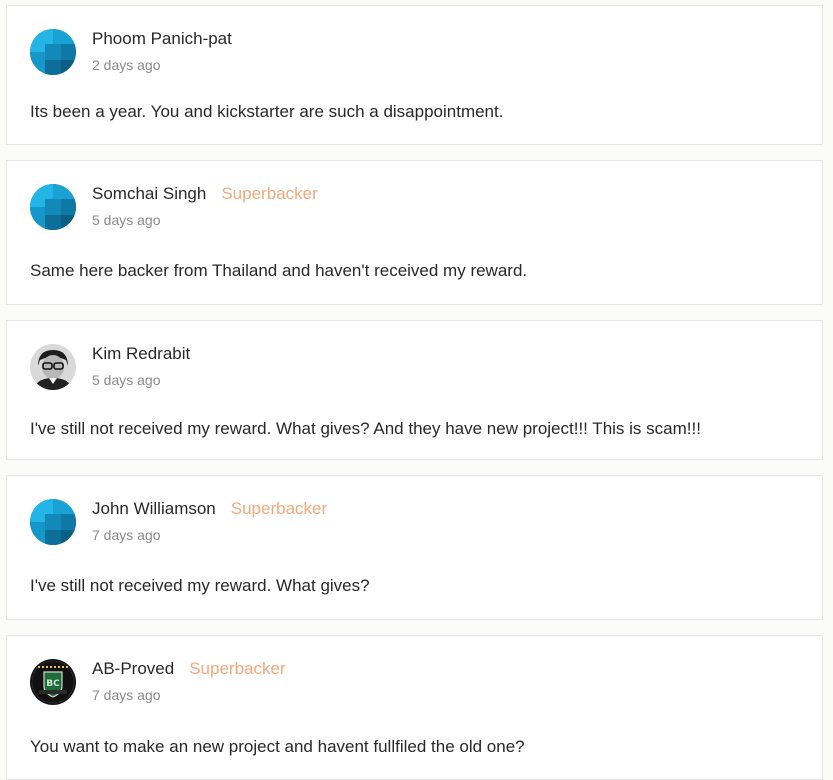  I want to click on profile-photo-avatar, so click(53, 367).